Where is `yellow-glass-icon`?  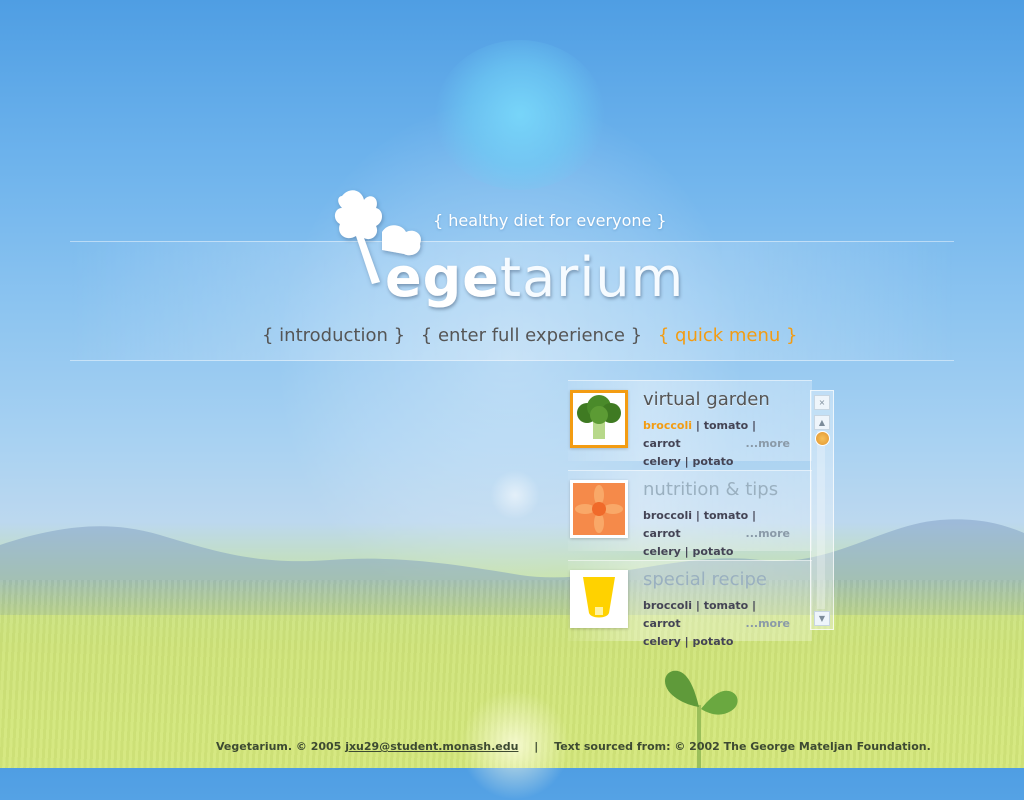 yellow-glass-icon is located at coordinates (599, 599).